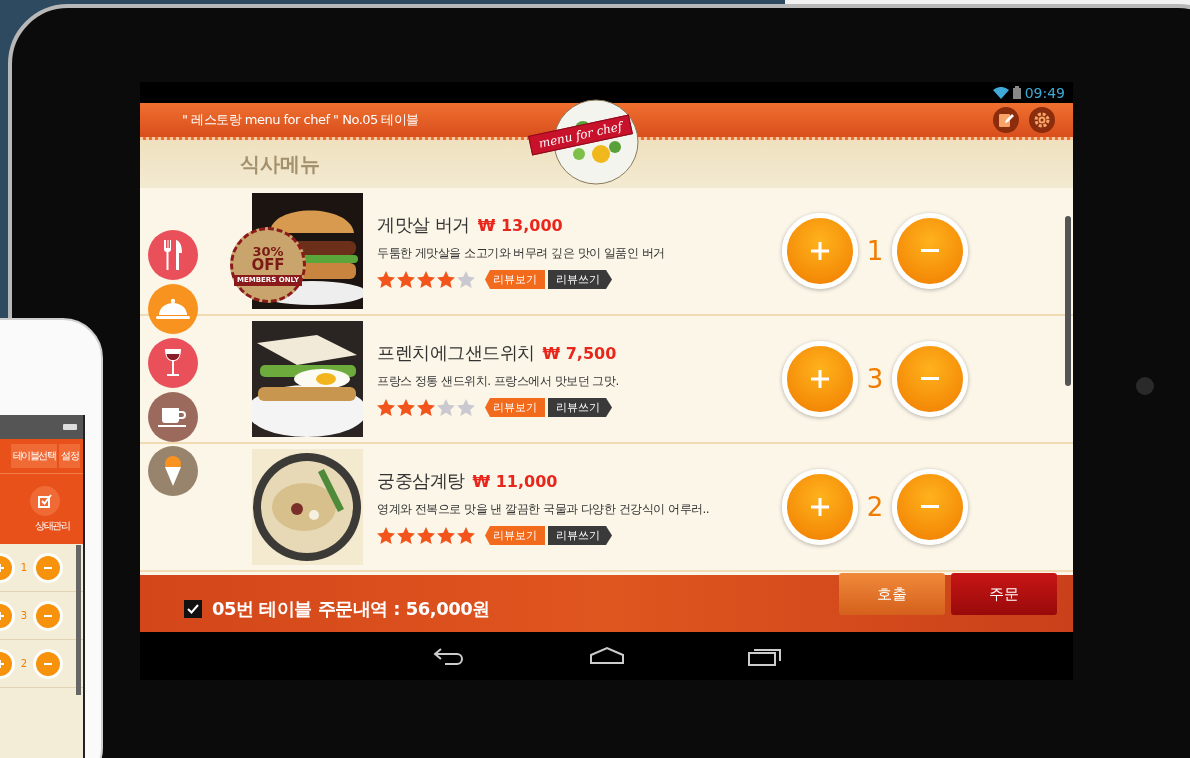 The width and height of the screenshot is (1190, 758). Describe the element at coordinates (520, 225) in the screenshot. I see `item-price: ₩ 13,000` at that location.